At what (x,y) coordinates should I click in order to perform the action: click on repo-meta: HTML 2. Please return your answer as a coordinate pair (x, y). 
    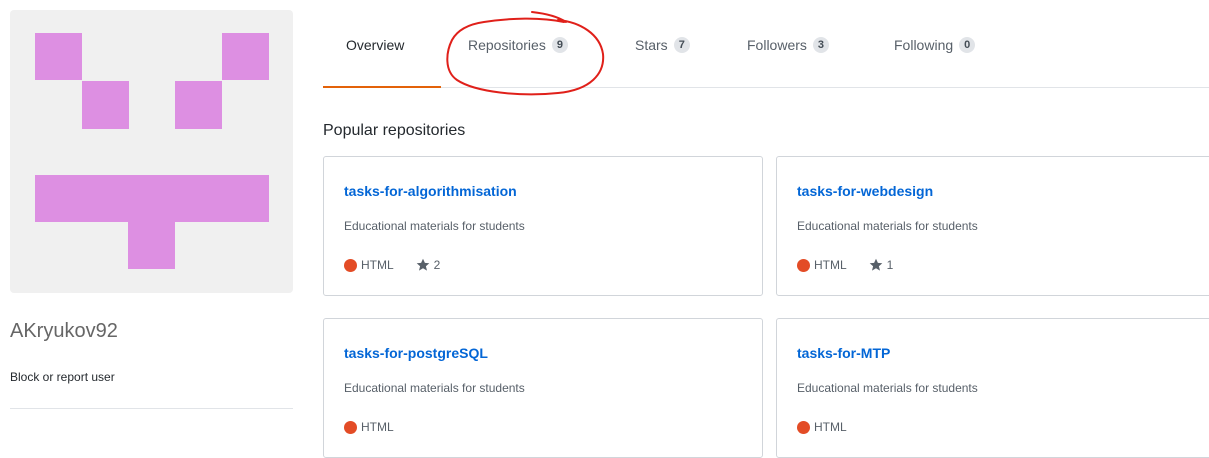
    Looking at the image, I should click on (392, 265).